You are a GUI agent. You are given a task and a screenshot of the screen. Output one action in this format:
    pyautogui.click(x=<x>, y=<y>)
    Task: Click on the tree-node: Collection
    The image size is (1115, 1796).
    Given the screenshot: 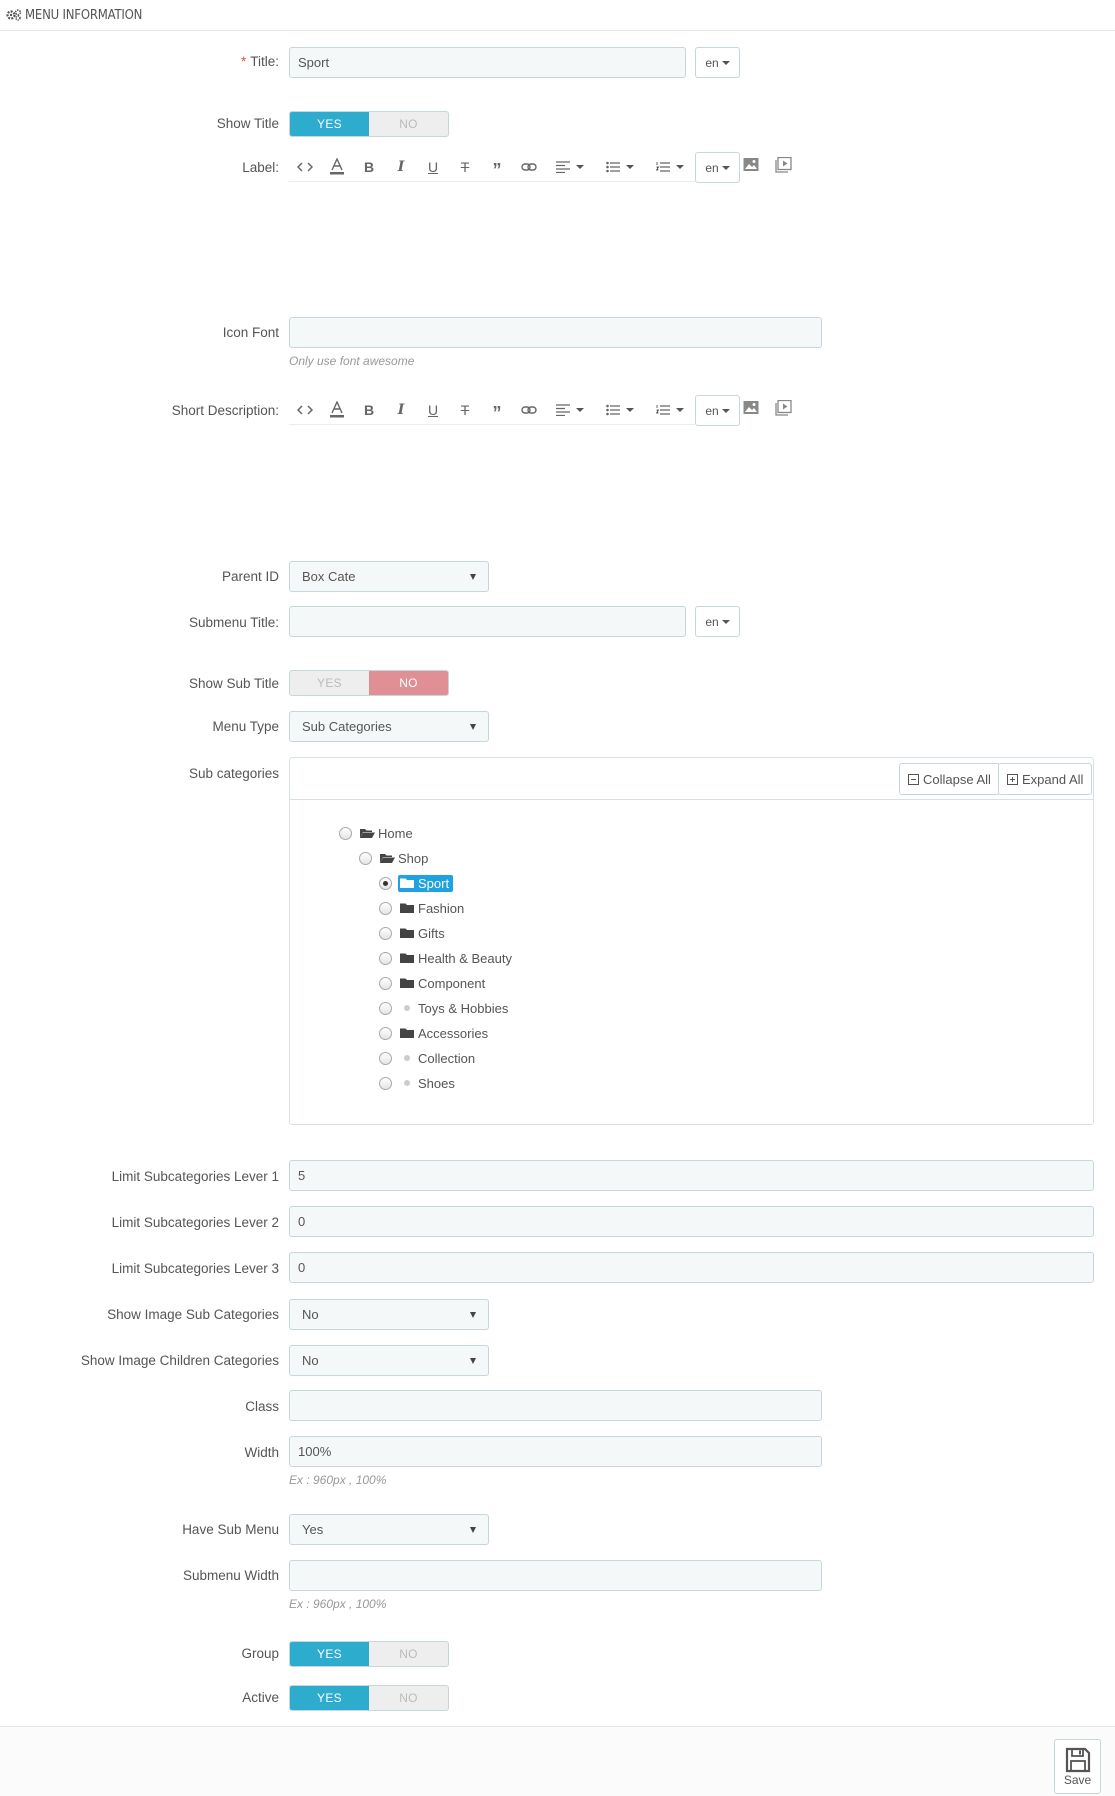 What is the action you would take?
    pyautogui.click(x=429, y=1058)
    